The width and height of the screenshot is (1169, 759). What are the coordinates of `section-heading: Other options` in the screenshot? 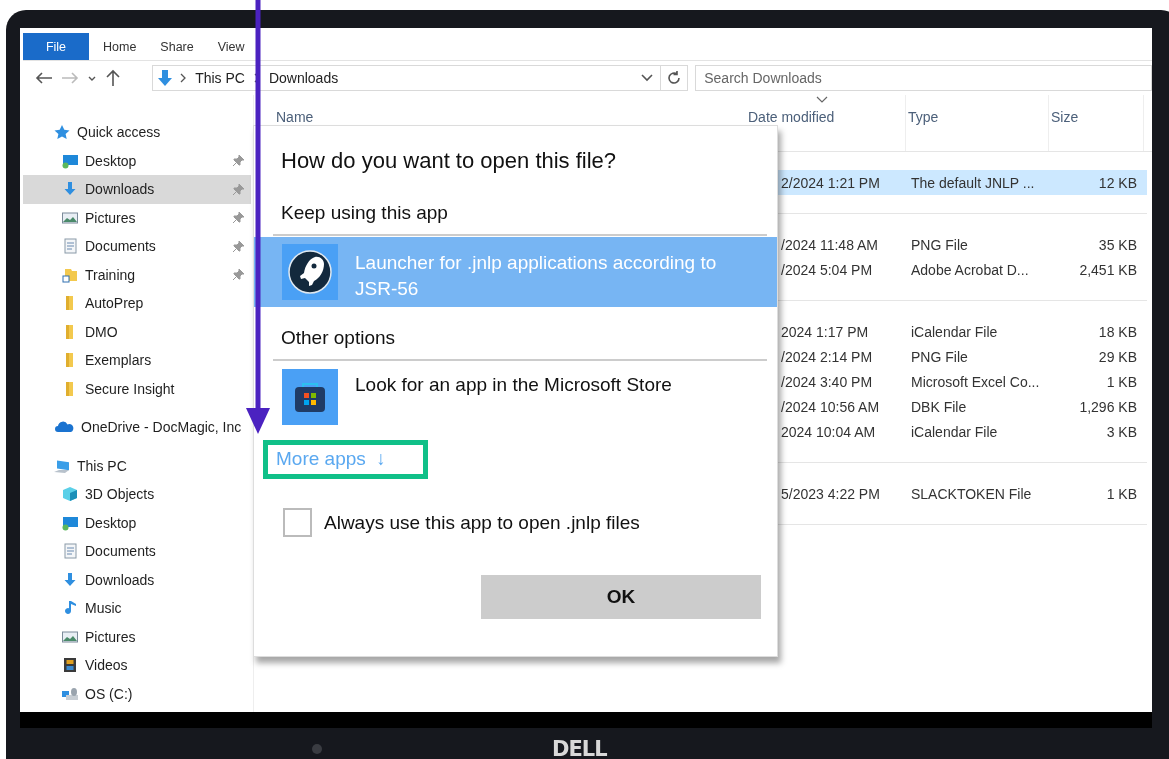 It's located at (339, 338).